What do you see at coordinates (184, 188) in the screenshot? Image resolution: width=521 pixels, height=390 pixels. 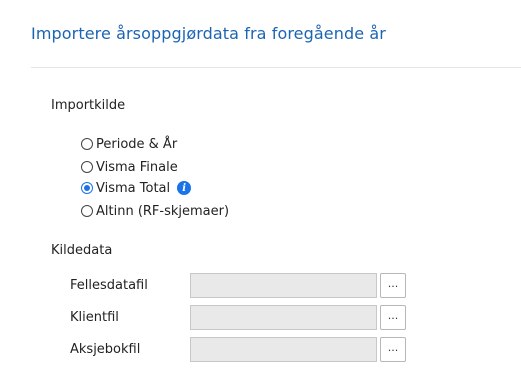 I see `info-icon: i` at bounding box center [184, 188].